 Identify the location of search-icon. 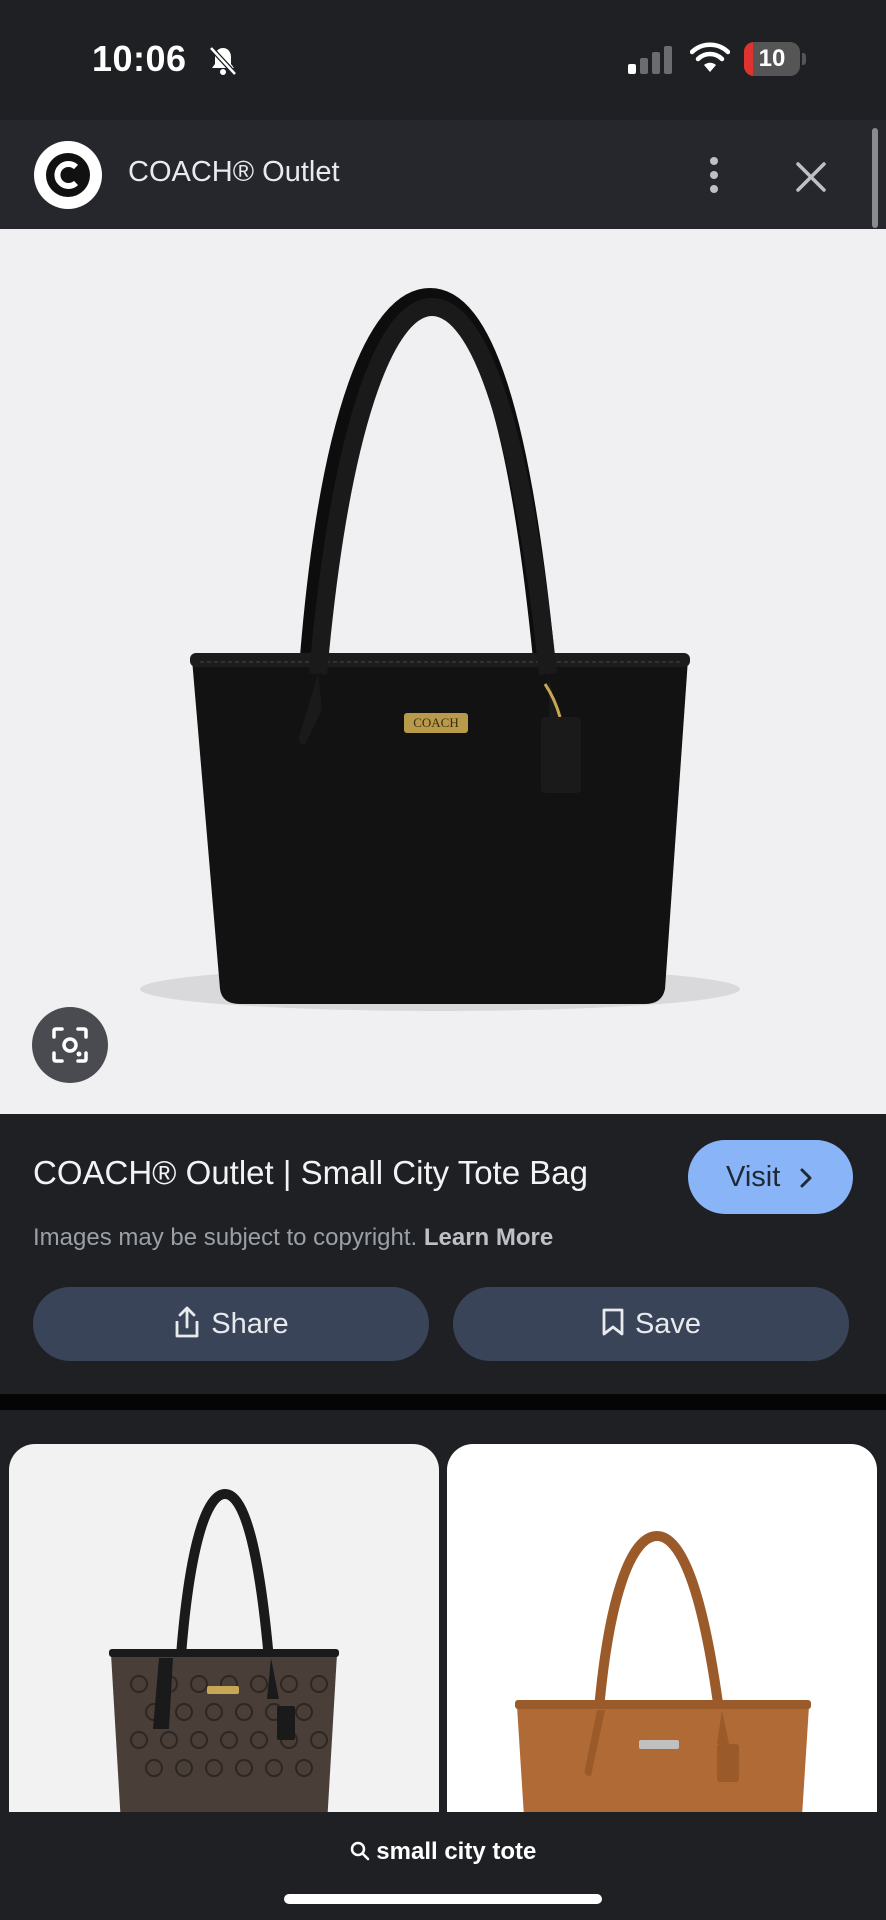
(359, 1850).